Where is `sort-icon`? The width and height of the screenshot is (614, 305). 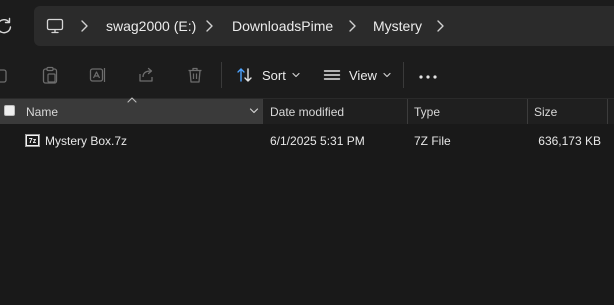 sort-icon is located at coordinates (244, 75).